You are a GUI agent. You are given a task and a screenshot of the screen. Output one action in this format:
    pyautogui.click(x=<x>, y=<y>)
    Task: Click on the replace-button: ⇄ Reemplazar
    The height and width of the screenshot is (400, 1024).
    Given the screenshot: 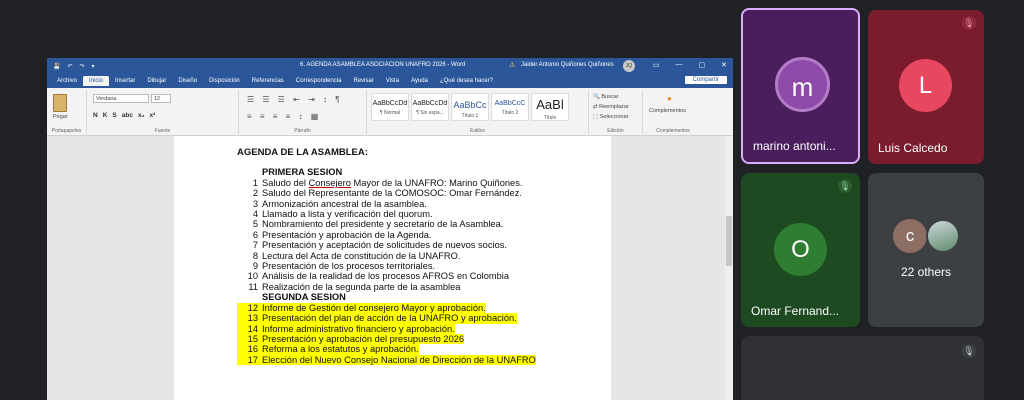 What is the action you would take?
    pyautogui.click(x=611, y=107)
    